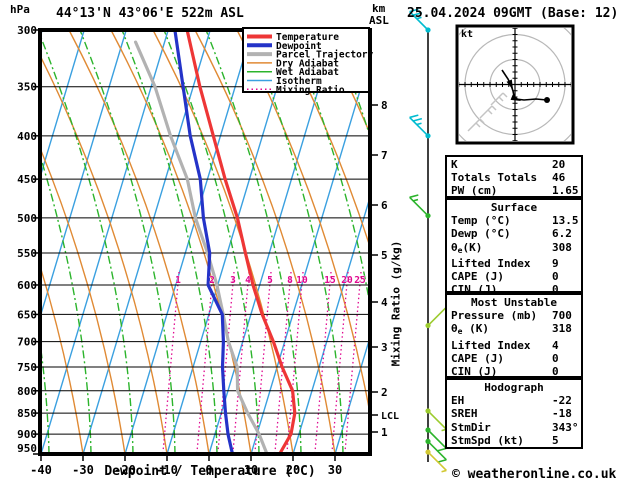  I want to click on panel-title: Most Unstable, so click(514, 302).